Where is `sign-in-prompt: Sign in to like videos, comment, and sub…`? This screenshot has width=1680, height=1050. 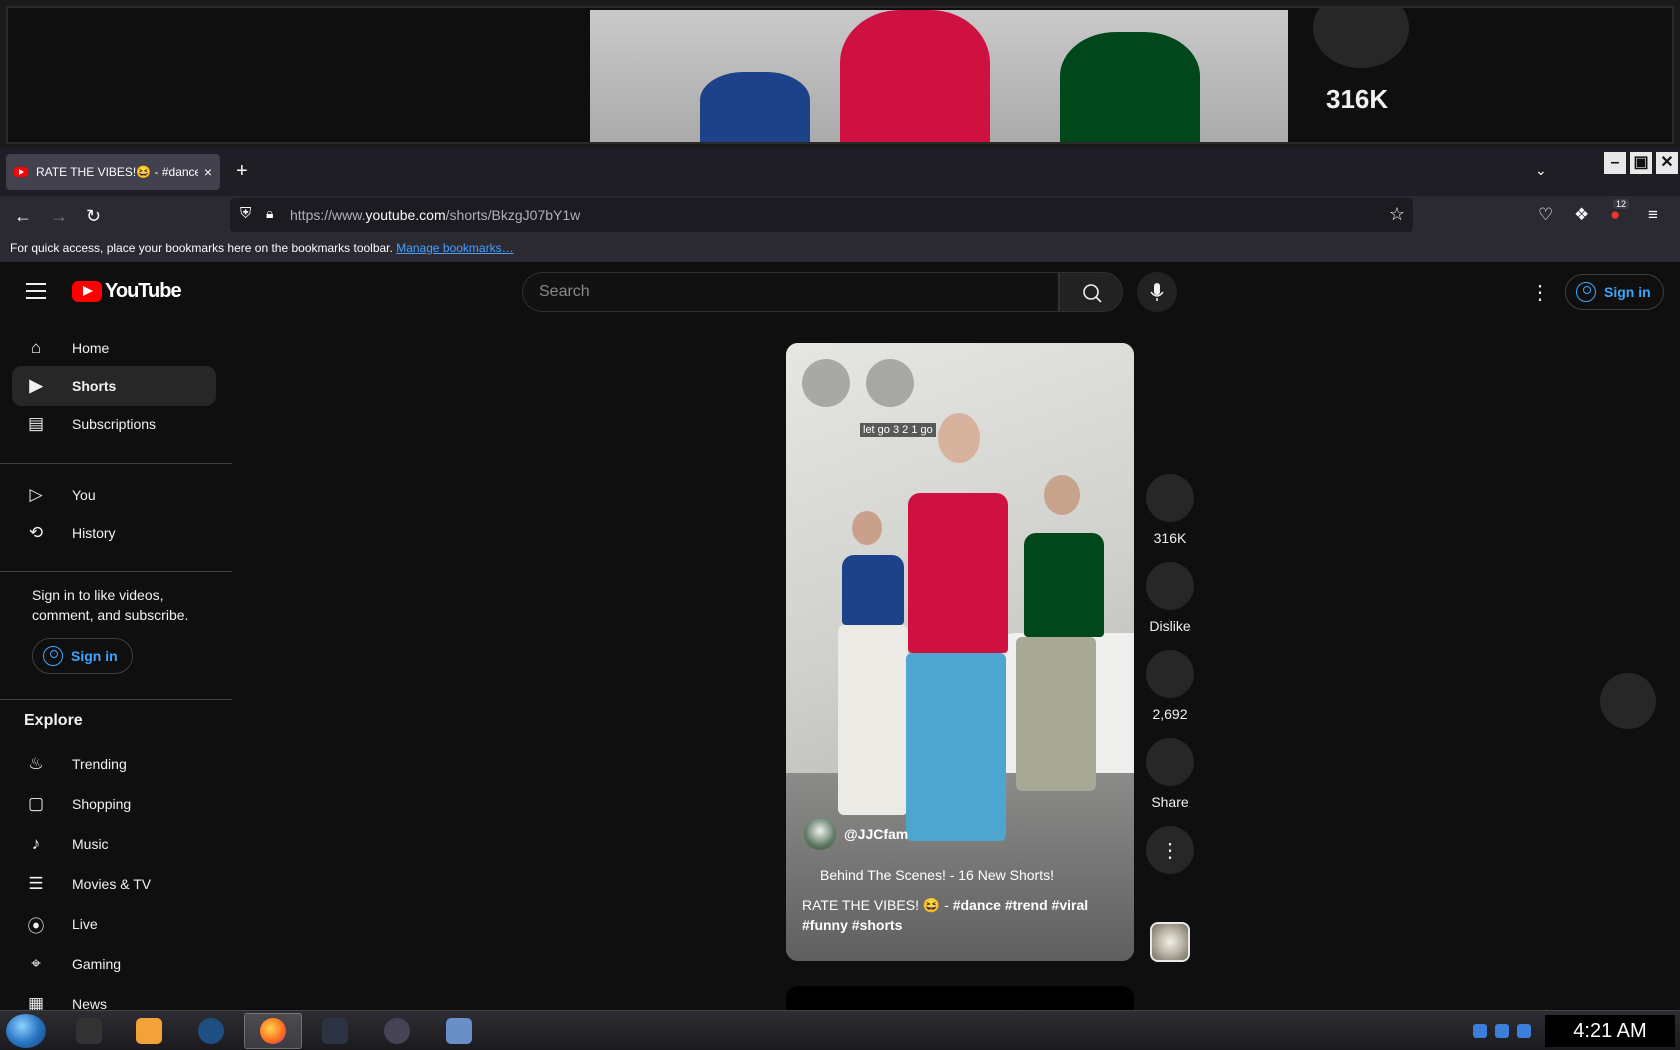
sign-in-prompt: Sign in to like videos, comment, and sub… is located at coordinates (110, 605).